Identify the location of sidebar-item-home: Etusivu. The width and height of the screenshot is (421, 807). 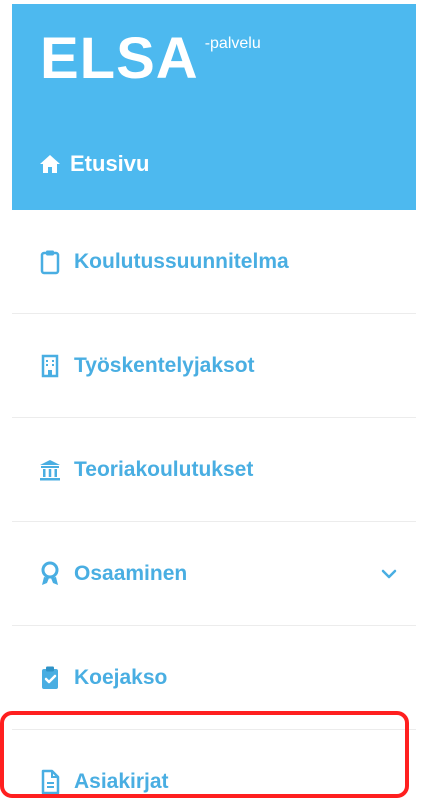
(214, 164).